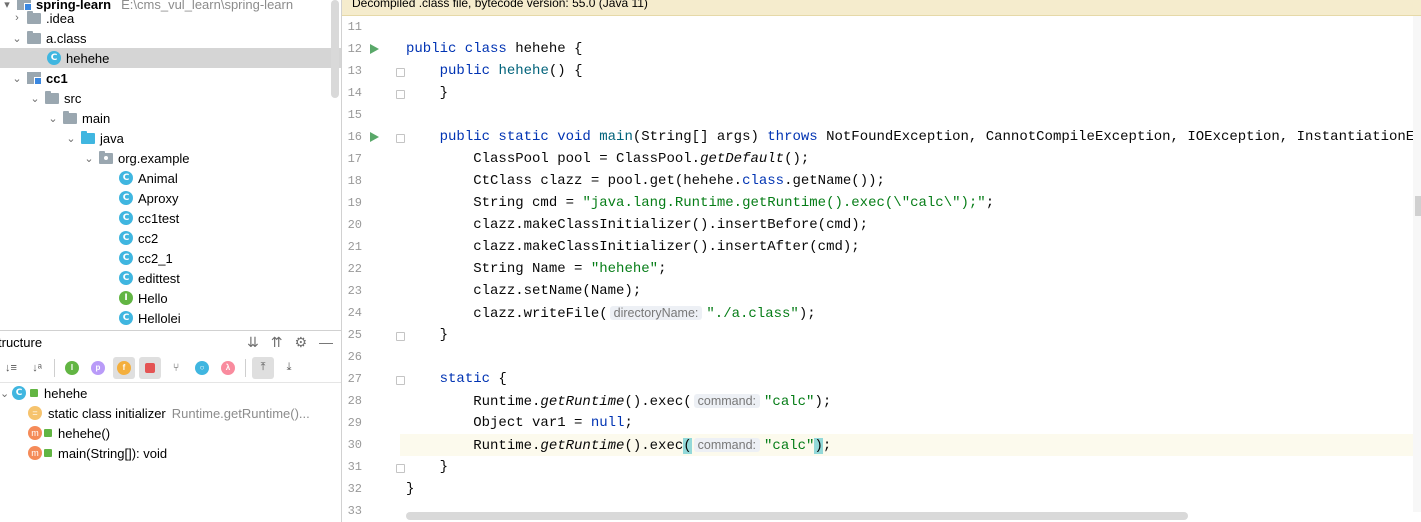 Image resolution: width=1421 pixels, height=522 pixels. I want to click on tree-row-java: ⌄ java, so click(170, 138).